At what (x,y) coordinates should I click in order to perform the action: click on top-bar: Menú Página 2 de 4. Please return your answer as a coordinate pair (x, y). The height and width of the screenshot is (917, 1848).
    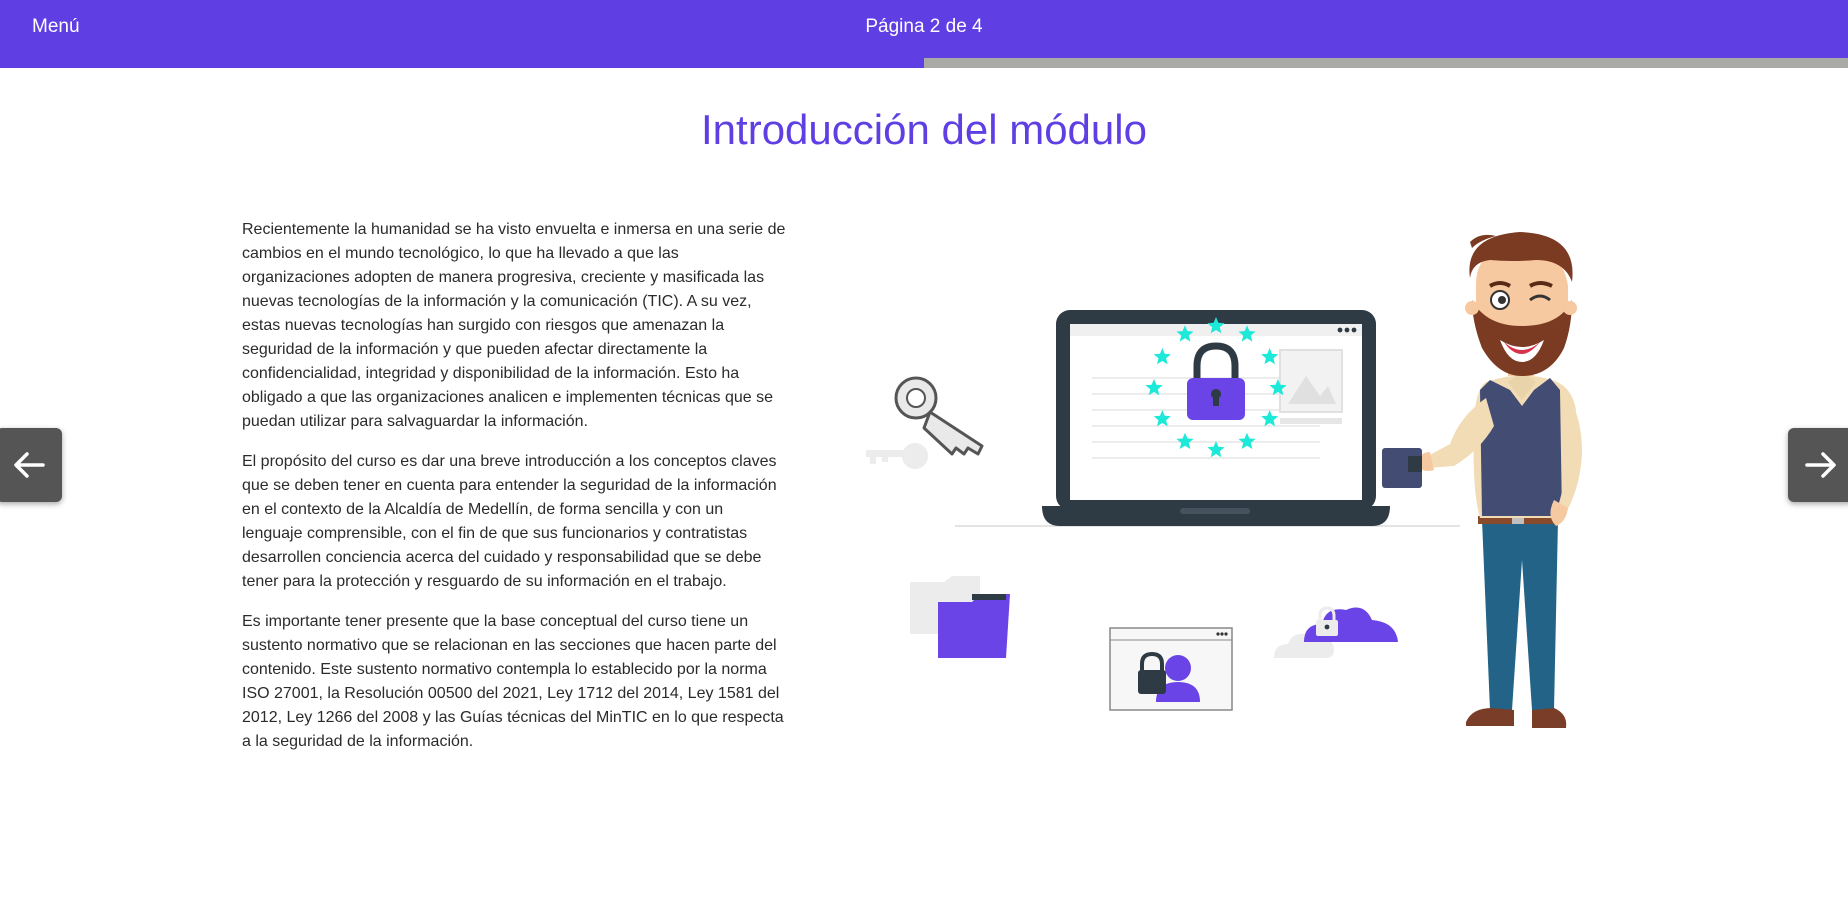
    Looking at the image, I should click on (924, 29).